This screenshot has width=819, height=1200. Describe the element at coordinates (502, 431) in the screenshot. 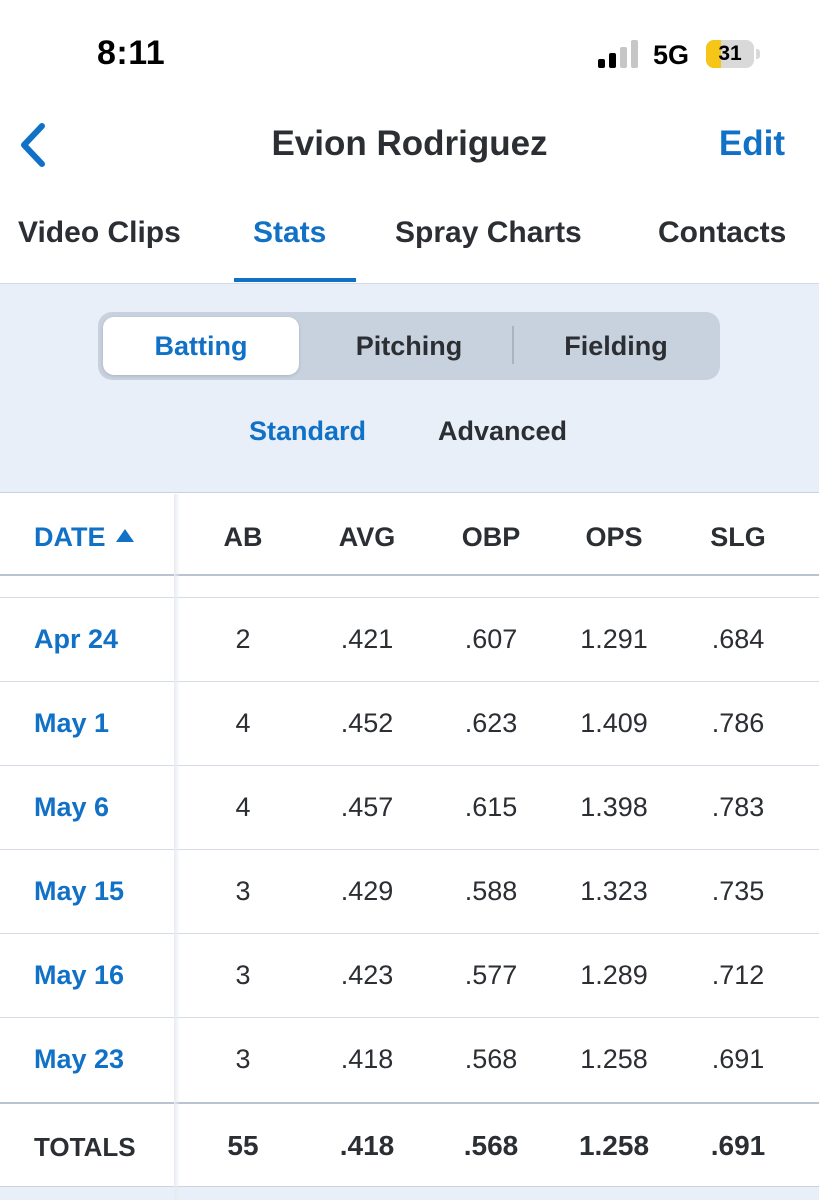

I see `subtab-advanced: Advanced` at that location.